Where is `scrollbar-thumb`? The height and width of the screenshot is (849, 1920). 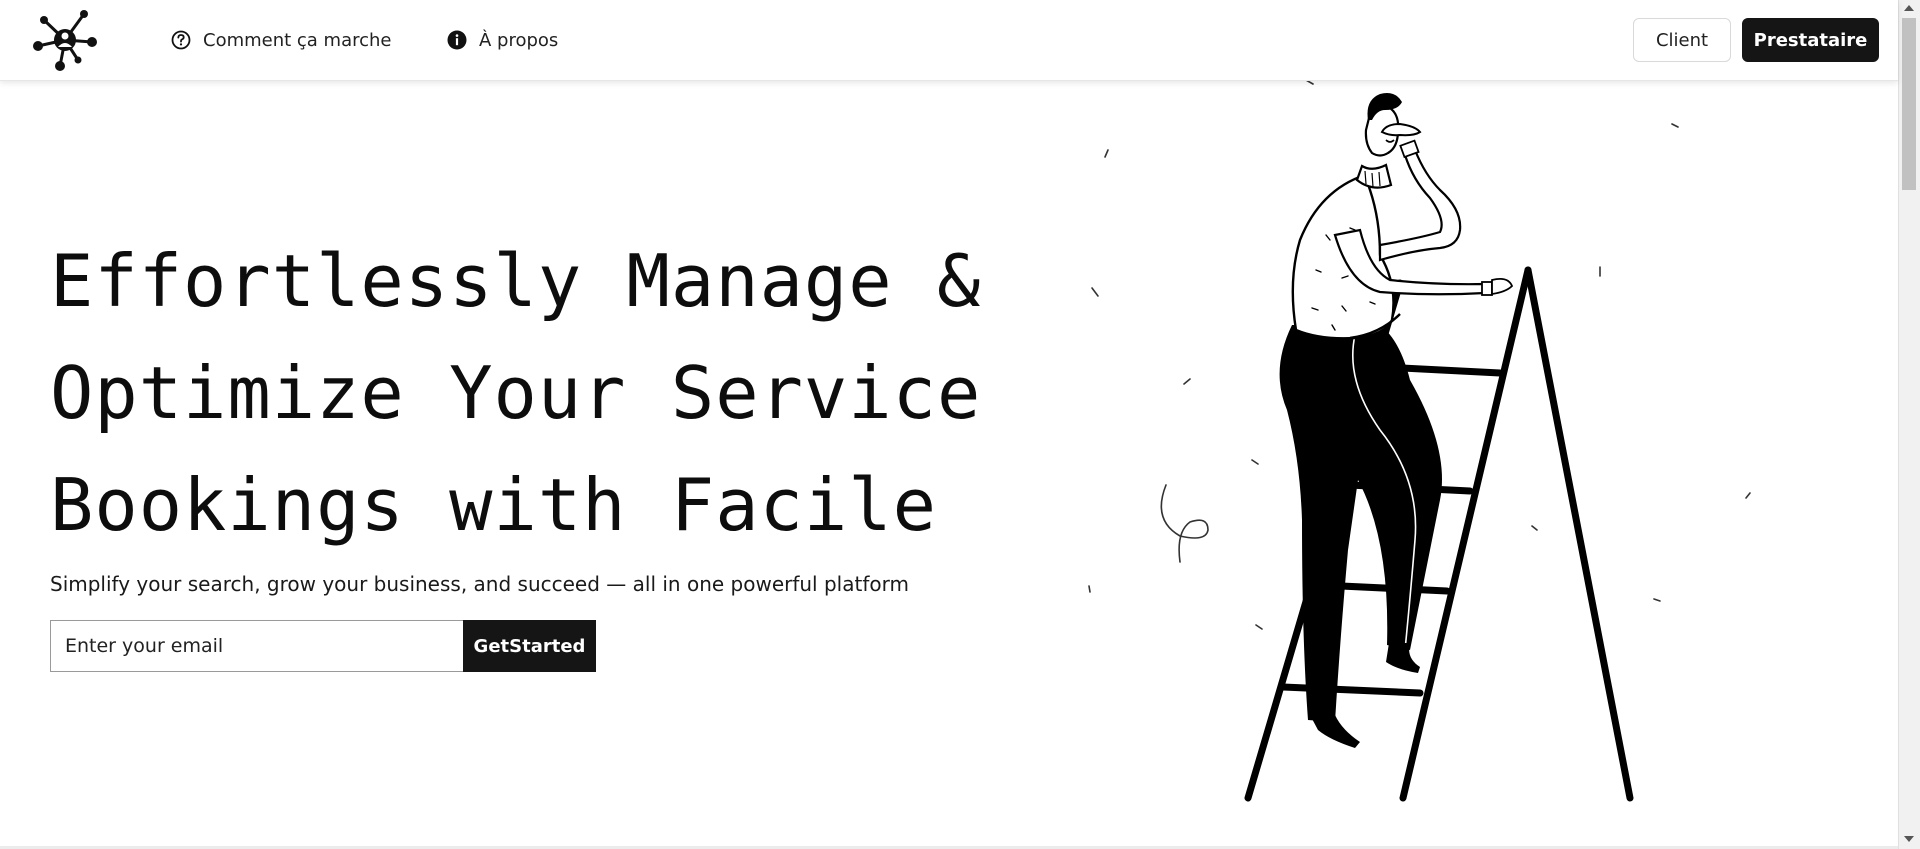 scrollbar-thumb is located at coordinates (1909, 104).